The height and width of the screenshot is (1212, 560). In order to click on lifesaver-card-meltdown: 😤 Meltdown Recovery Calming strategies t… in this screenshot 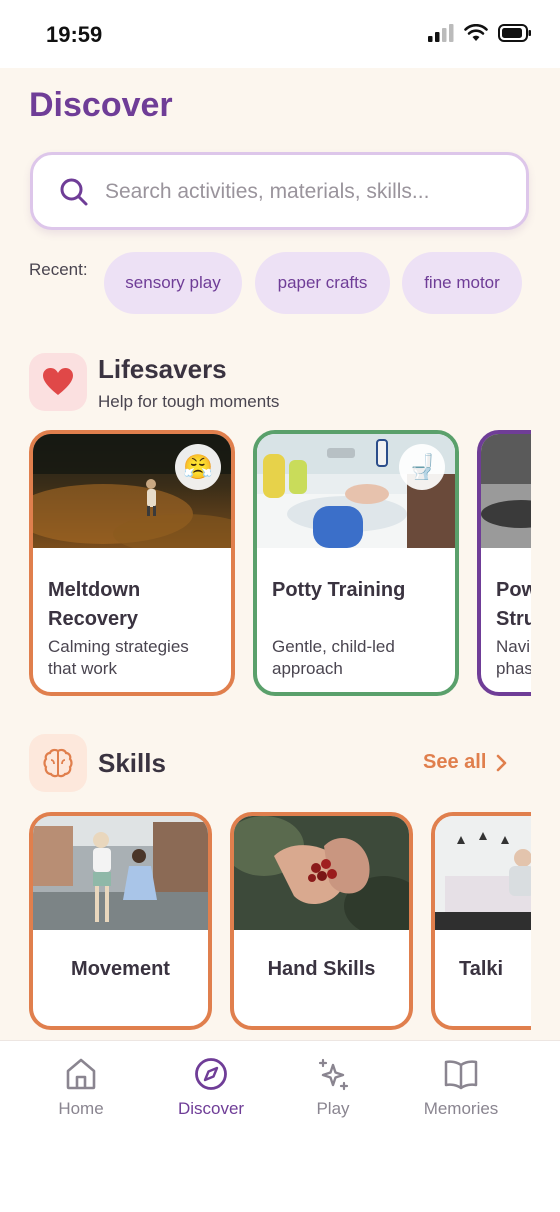, I will do `click(132, 563)`.